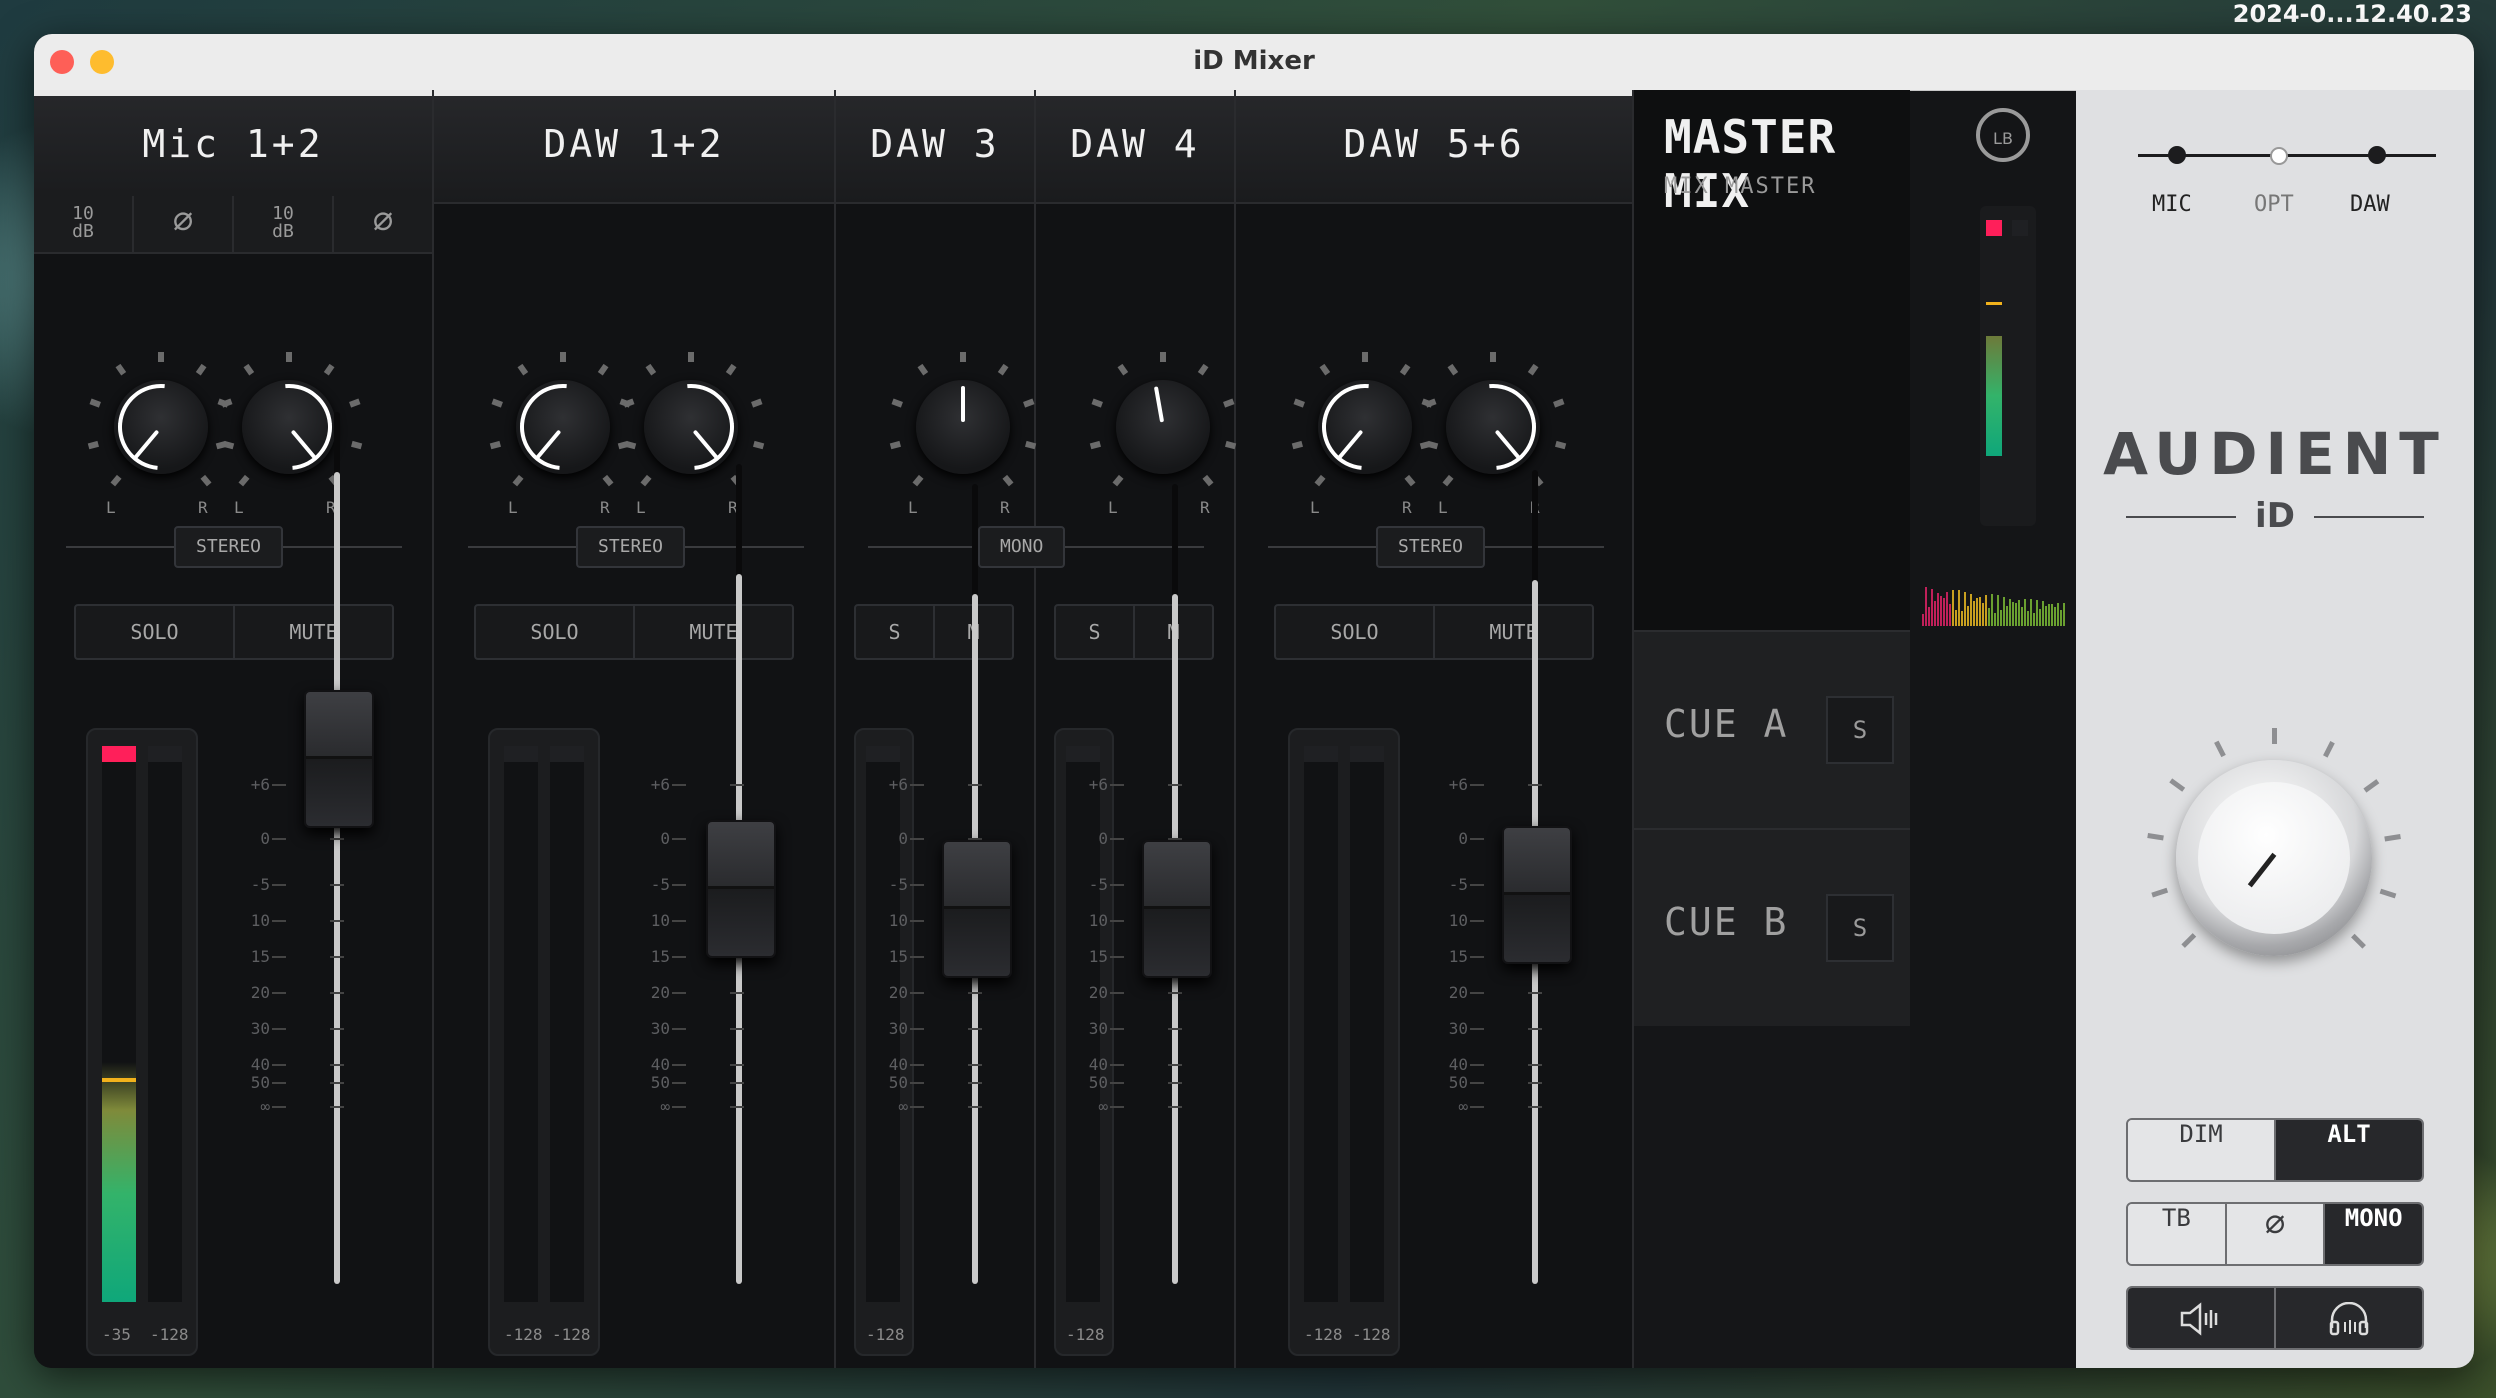  Describe the element at coordinates (337, 878) in the screenshot. I see `fader-level` at that location.